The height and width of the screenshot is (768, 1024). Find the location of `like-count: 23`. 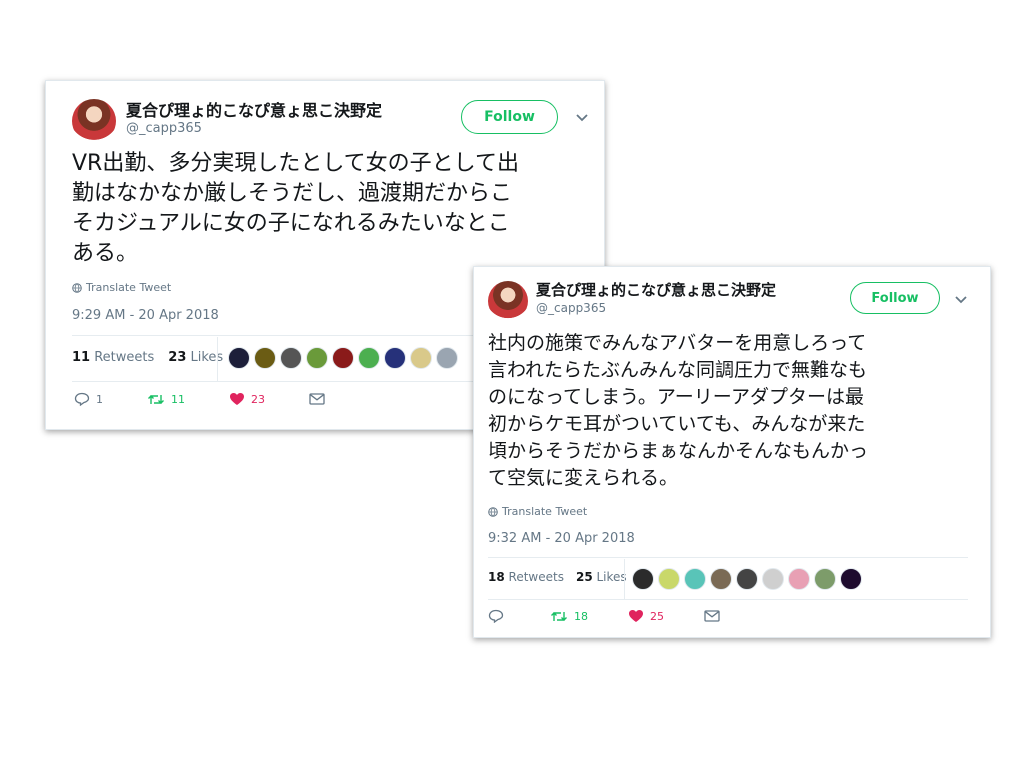

like-count: 23 is located at coordinates (258, 399).